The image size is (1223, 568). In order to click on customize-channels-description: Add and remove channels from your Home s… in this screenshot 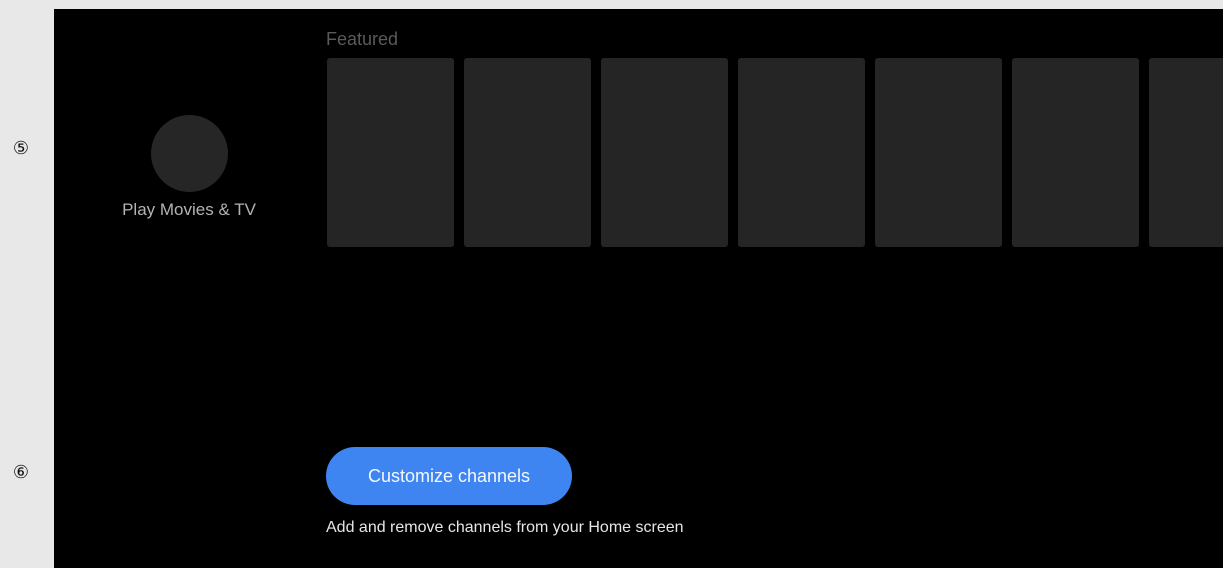, I will do `click(505, 527)`.